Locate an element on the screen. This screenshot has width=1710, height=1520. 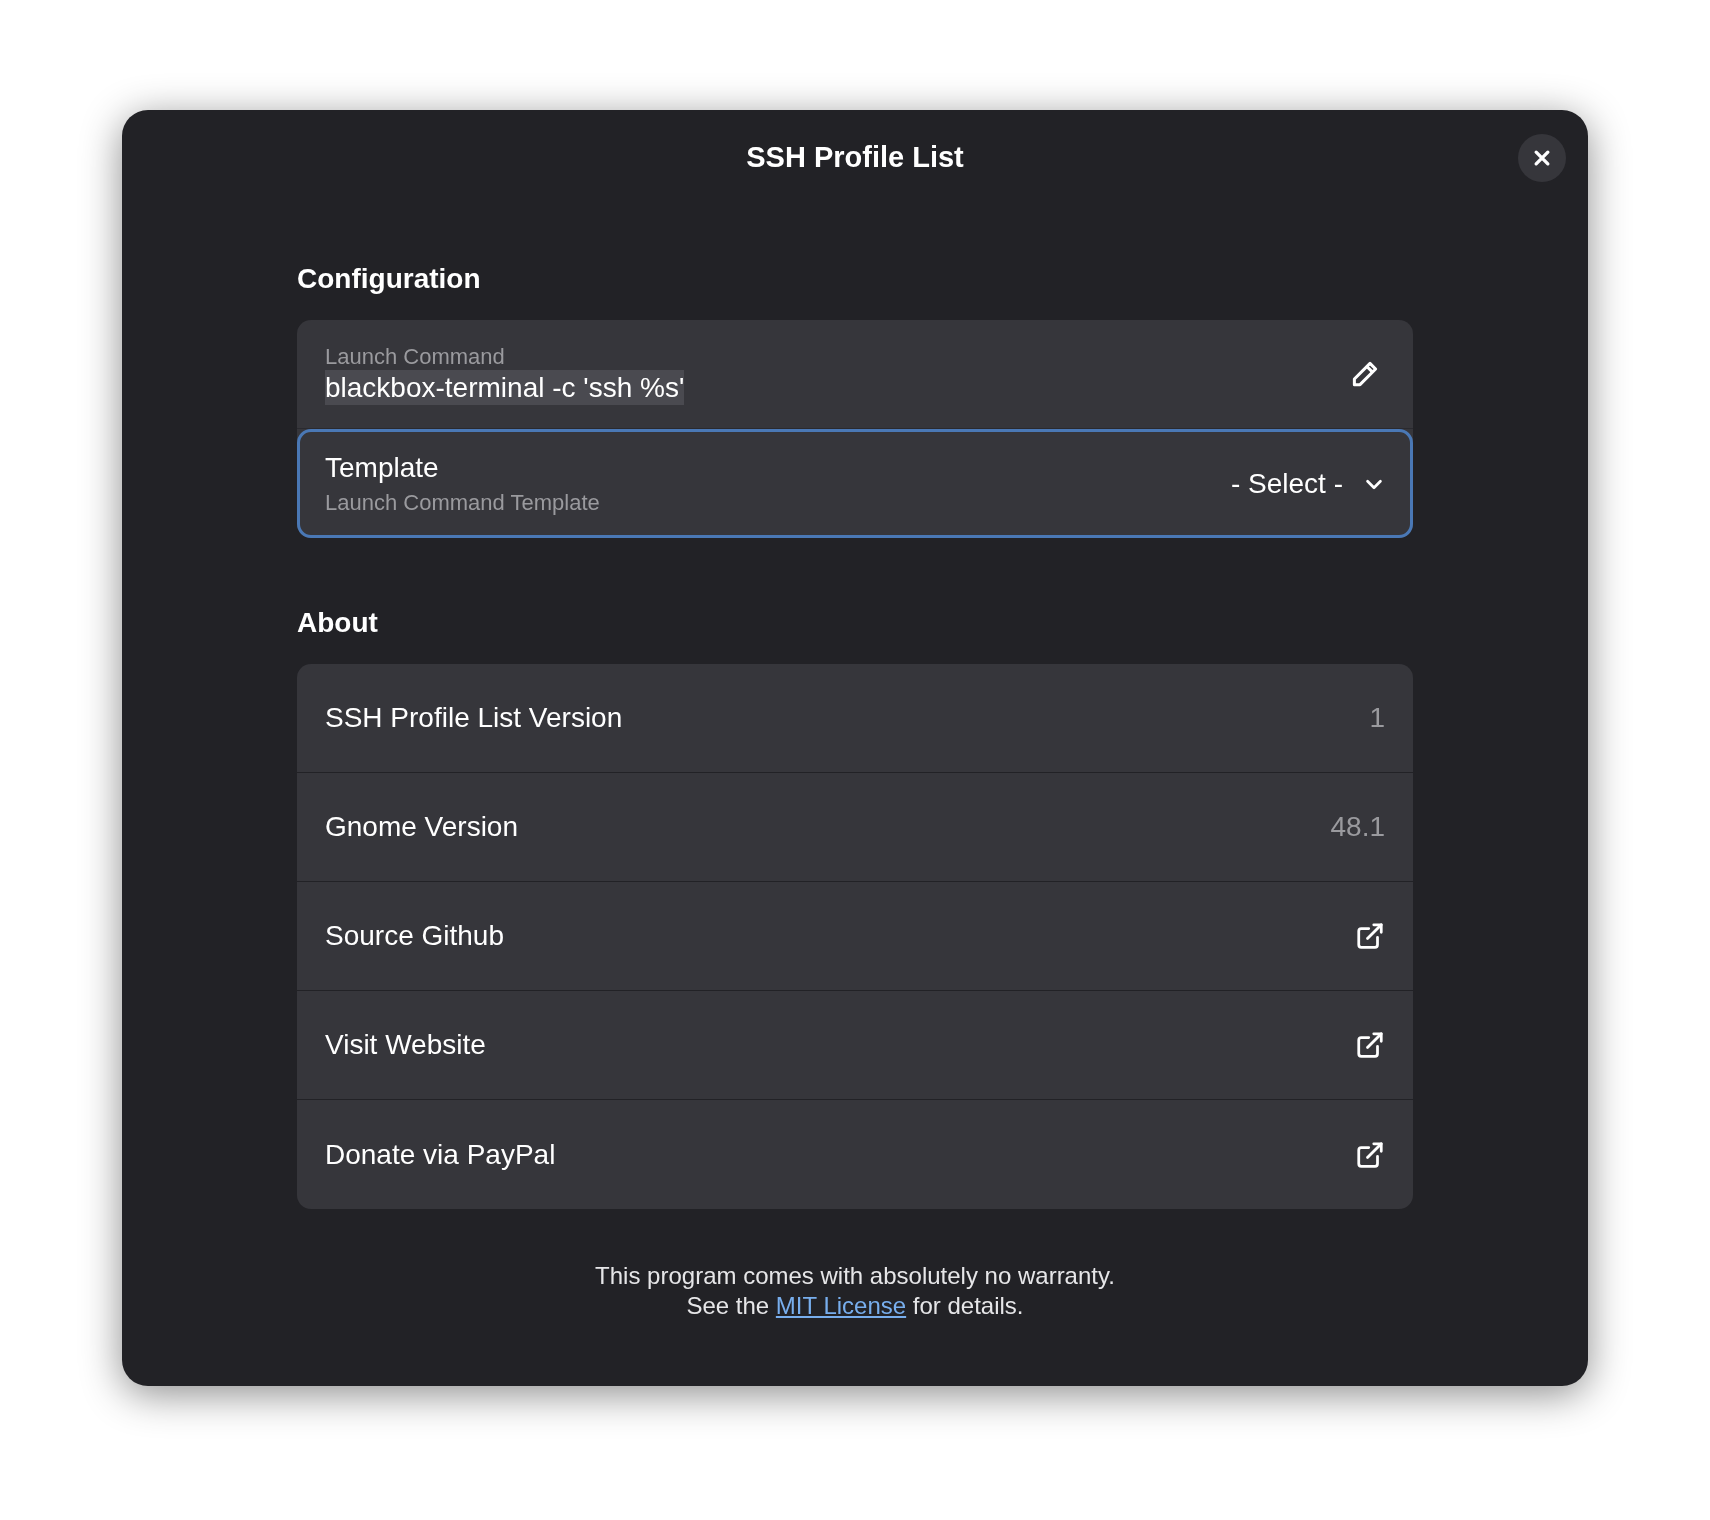
license-note: See the MIT License for details. is located at coordinates (855, 1306).